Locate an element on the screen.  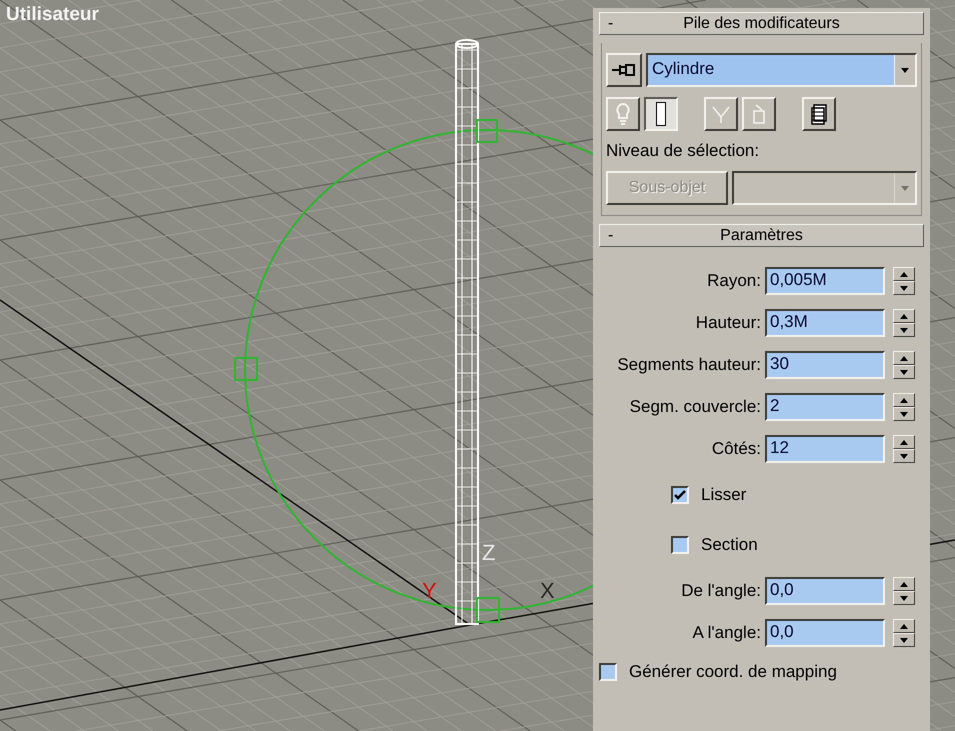
fork-icon is located at coordinates (721, 114).